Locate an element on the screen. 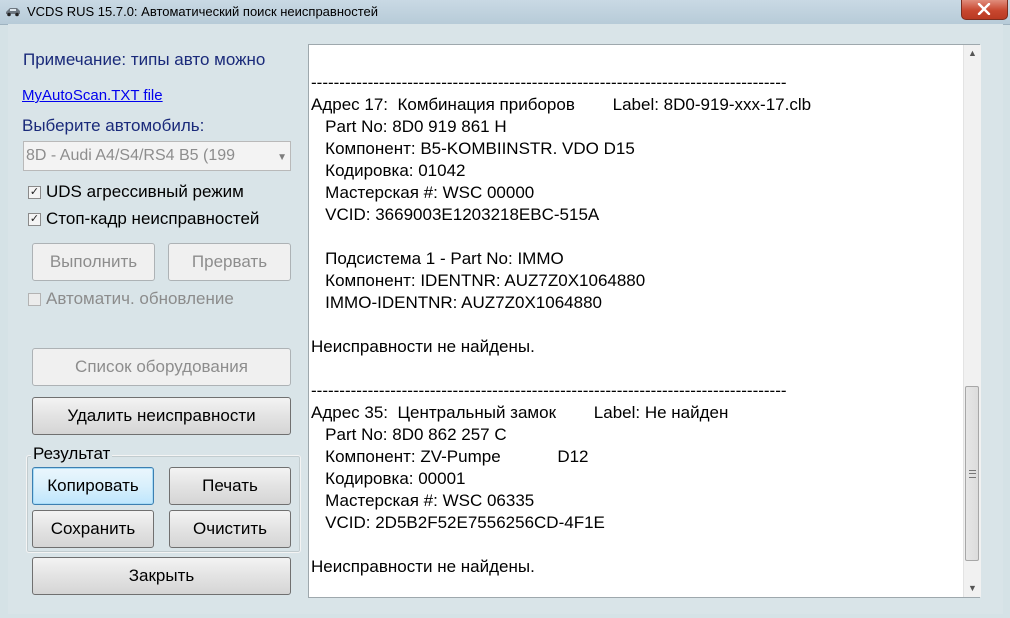 The image size is (1010, 618). auto-update-label: Автоматич. обновление is located at coordinates (140, 298).